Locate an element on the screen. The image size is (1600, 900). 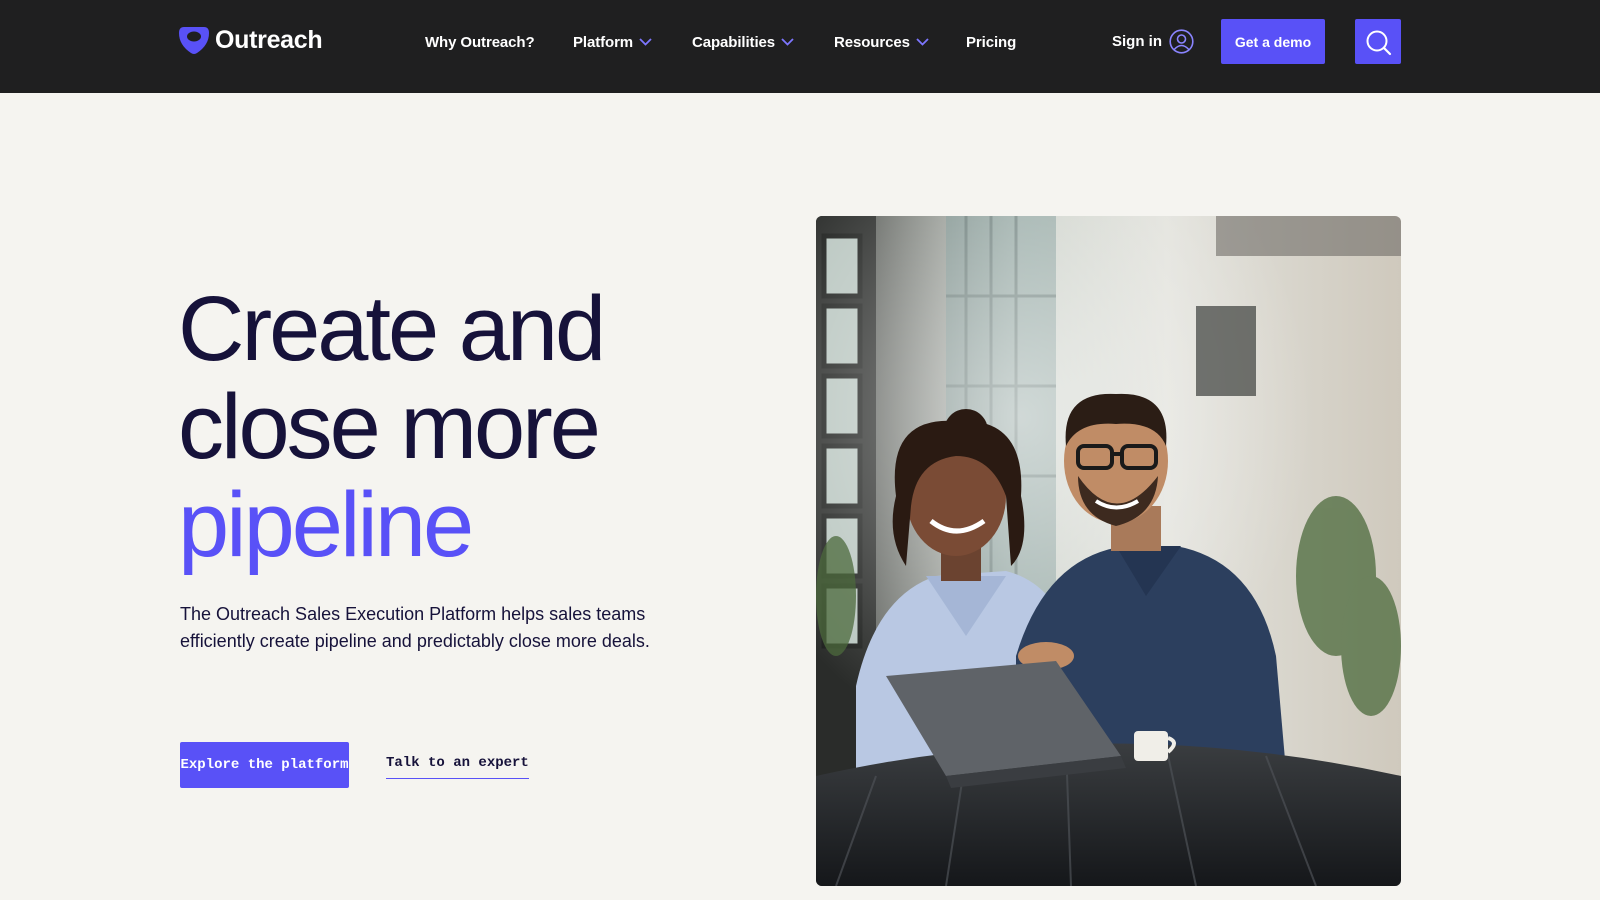
nav-why-outreach: Why Outreach? is located at coordinates (480, 42).